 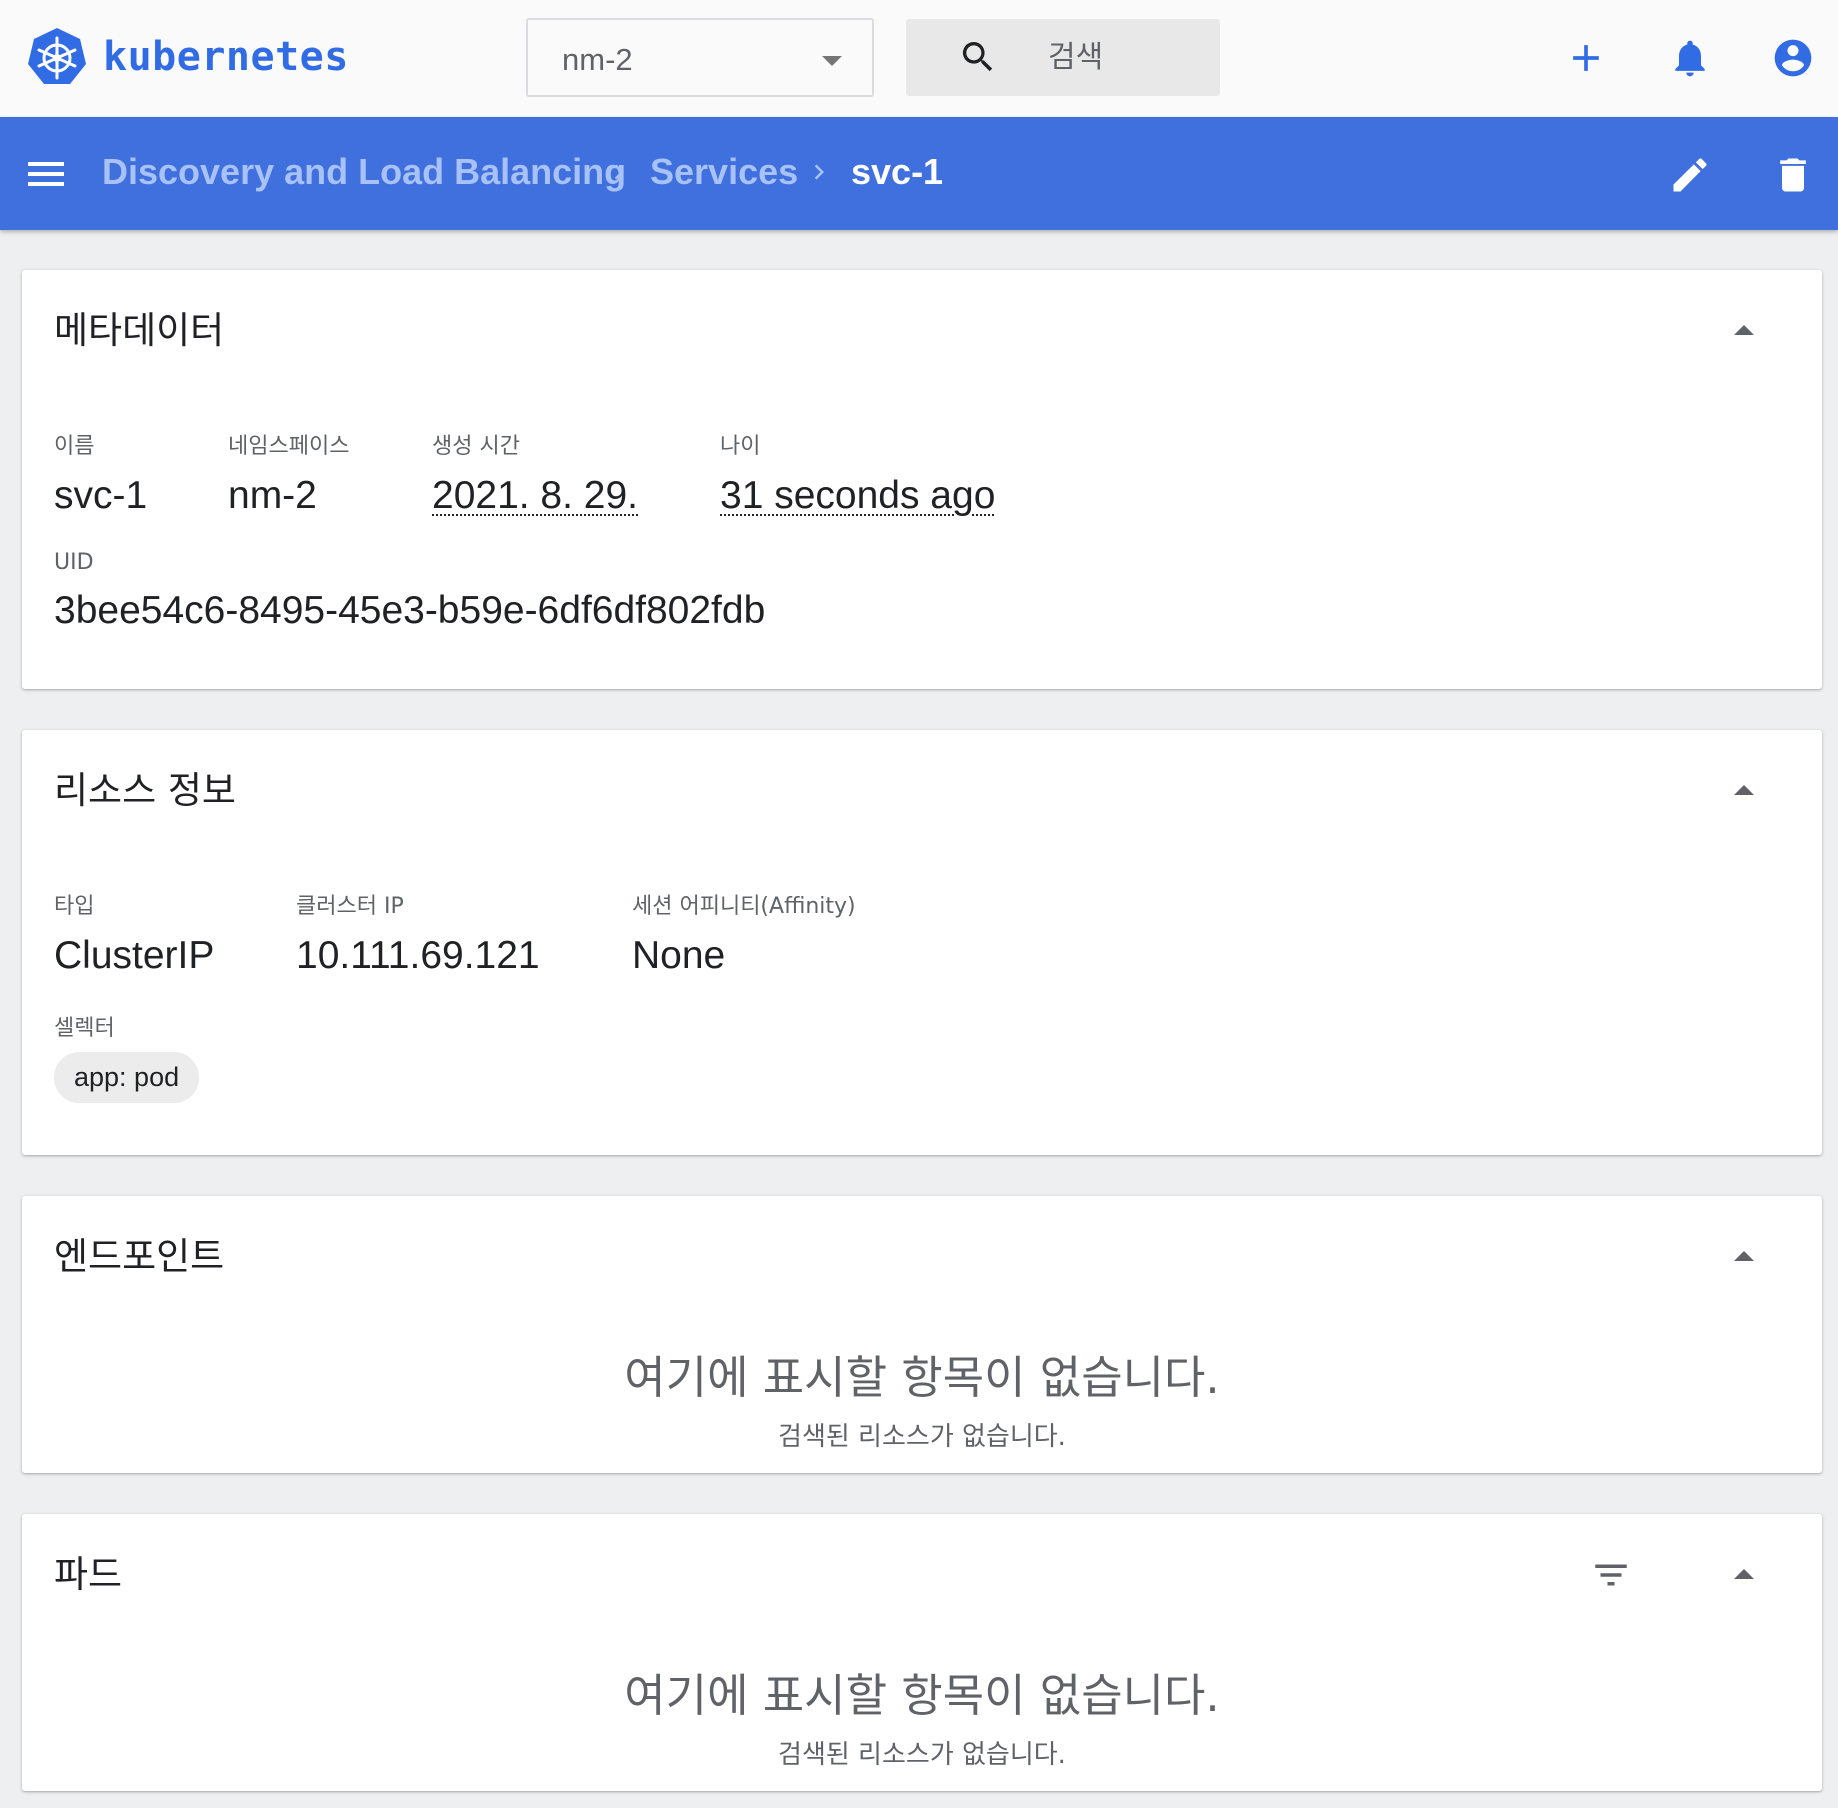 What do you see at coordinates (127, 1077) in the screenshot?
I see `selector-chip: app: pod` at bounding box center [127, 1077].